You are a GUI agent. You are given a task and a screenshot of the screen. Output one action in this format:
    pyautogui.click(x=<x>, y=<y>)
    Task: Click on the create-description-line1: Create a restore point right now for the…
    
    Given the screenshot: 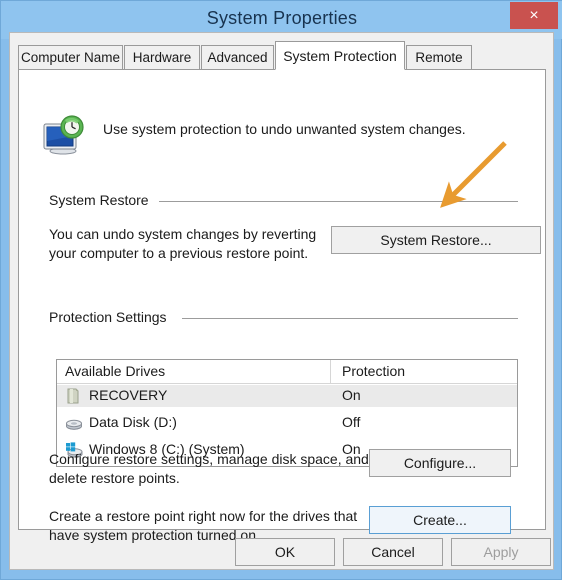 What is the action you would take?
    pyautogui.click(x=203, y=516)
    